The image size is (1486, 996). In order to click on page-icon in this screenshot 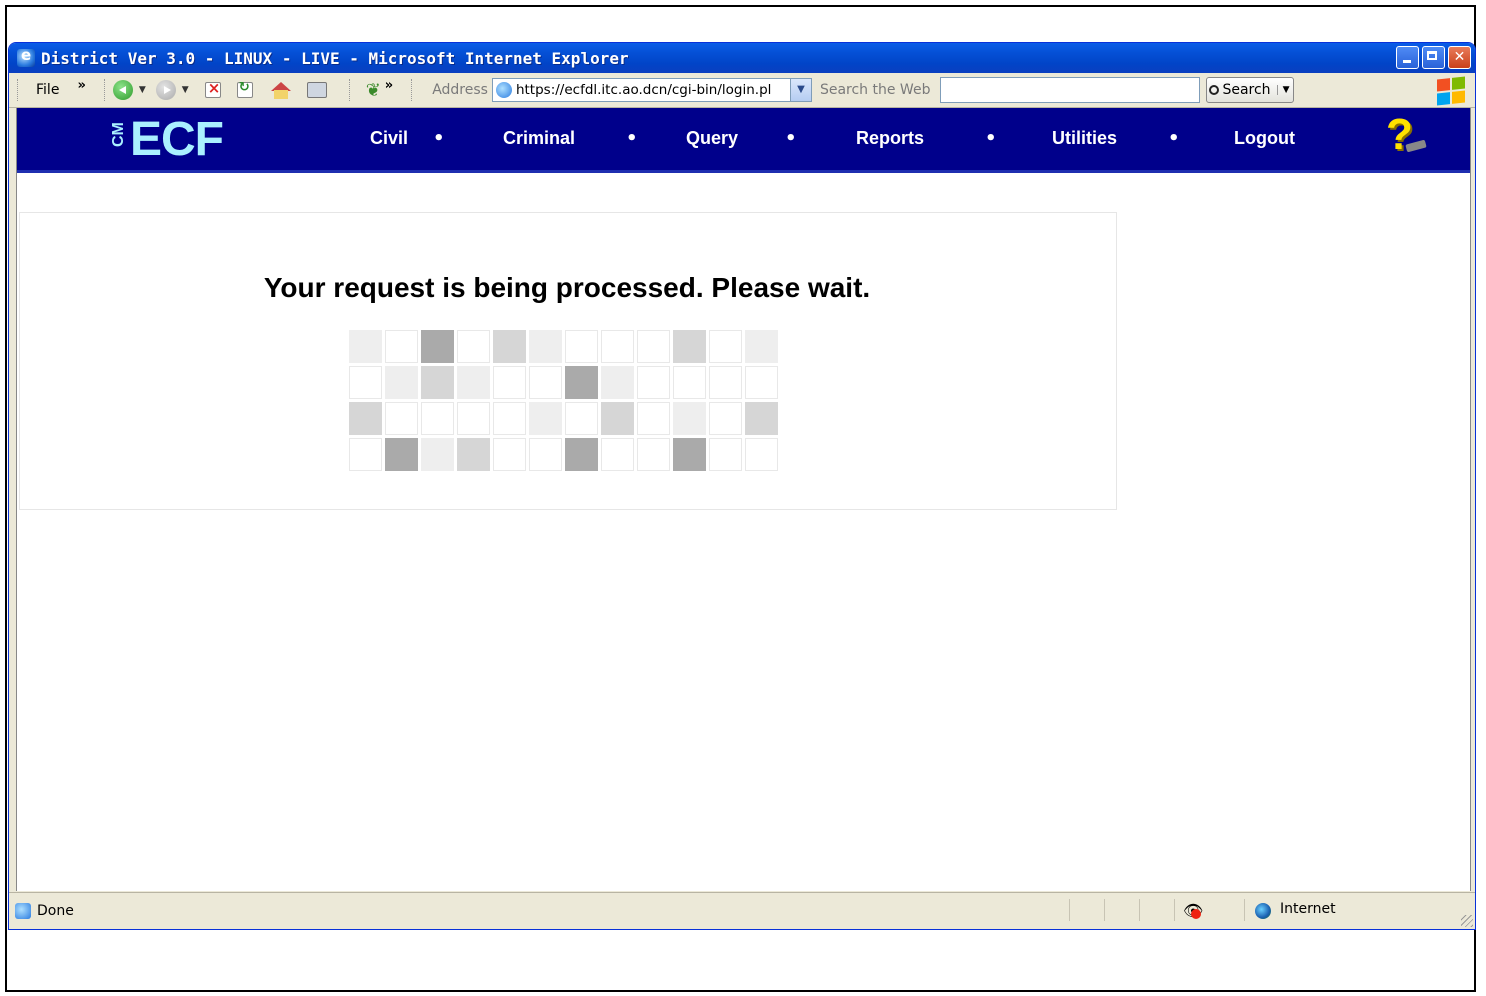, I will do `click(503, 90)`.